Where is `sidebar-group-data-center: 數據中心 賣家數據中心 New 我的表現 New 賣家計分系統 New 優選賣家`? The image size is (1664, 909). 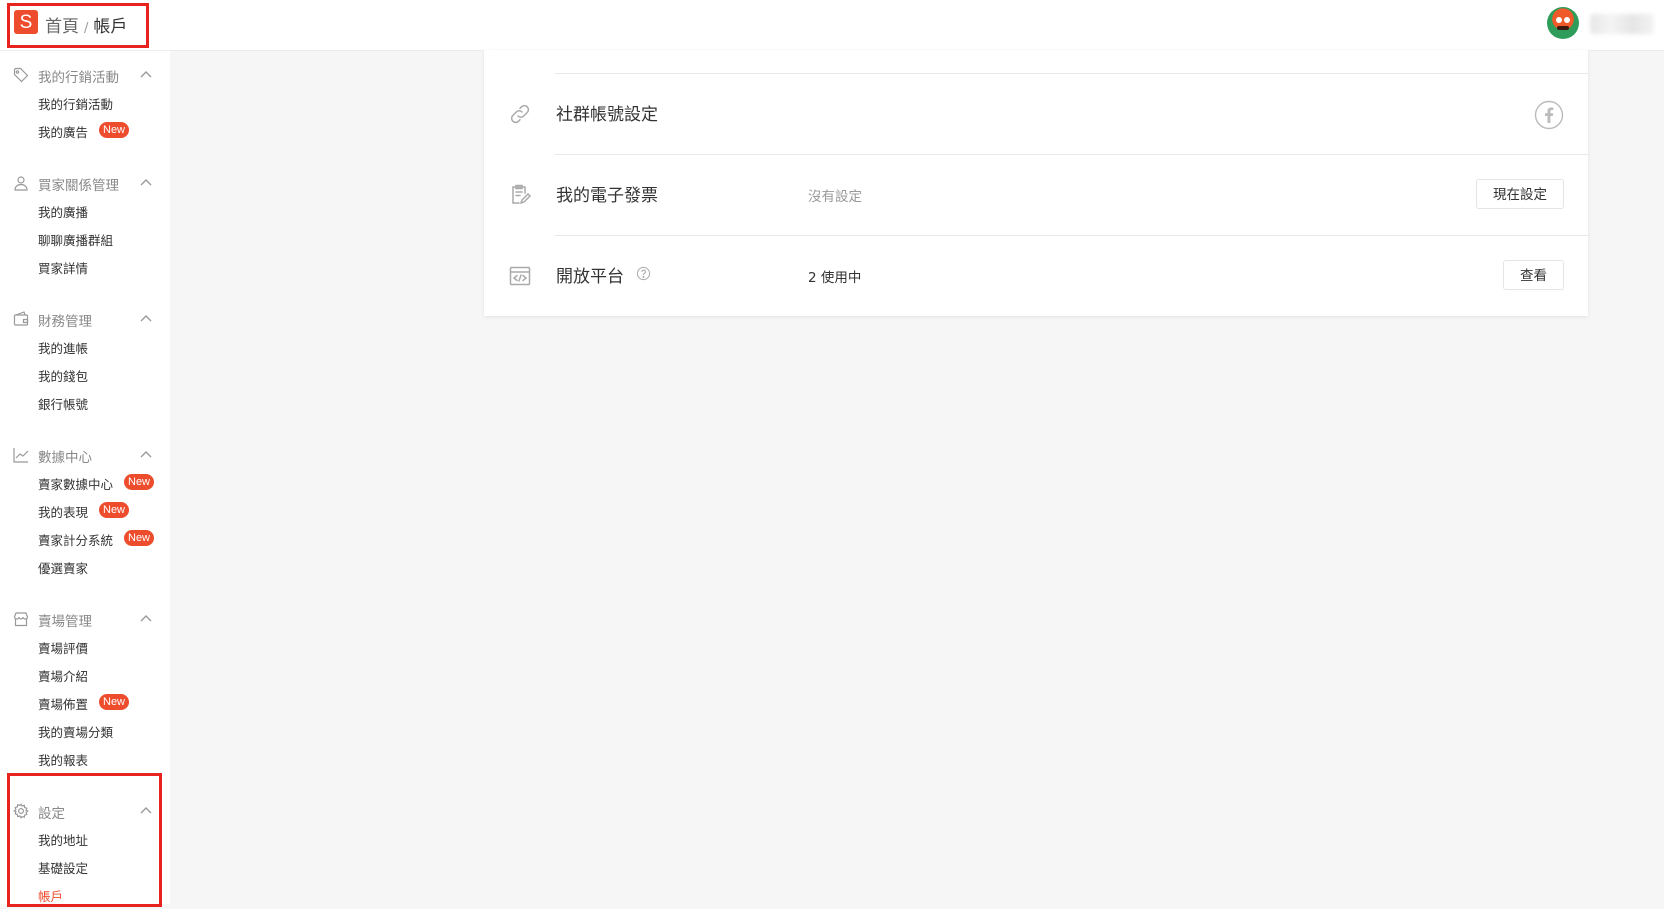
sidebar-group-data-center: 數據中心 賣家數據中心 New 我的表現 New 賣家計分系統 New 優選賣家 is located at coordinates (85, 511).